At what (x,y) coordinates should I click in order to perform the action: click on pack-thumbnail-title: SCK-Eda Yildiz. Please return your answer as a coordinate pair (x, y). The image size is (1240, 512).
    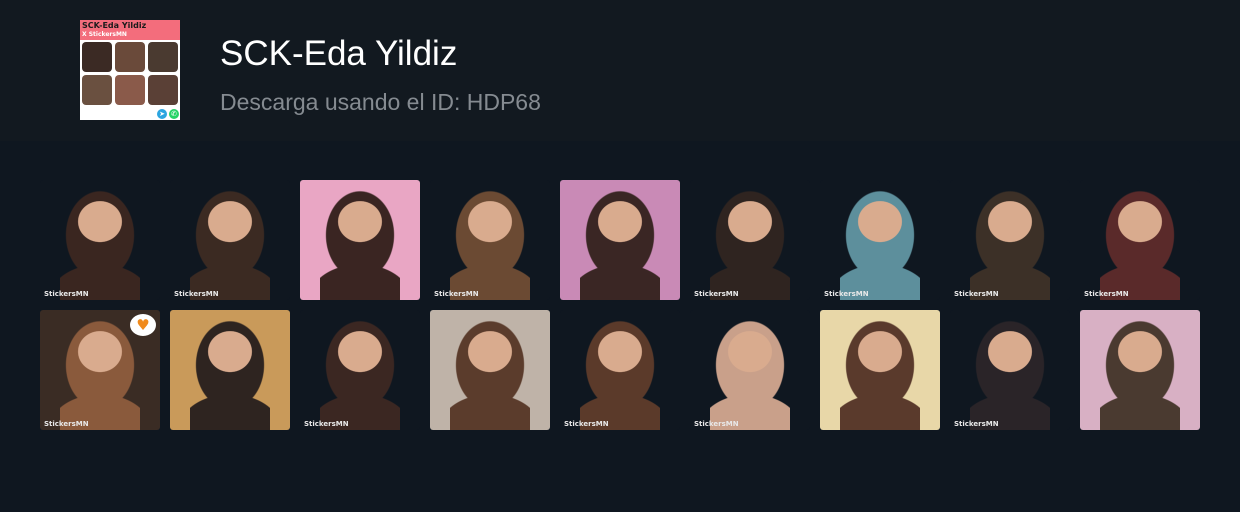
    Looking at the image, I should click on (114, 25).